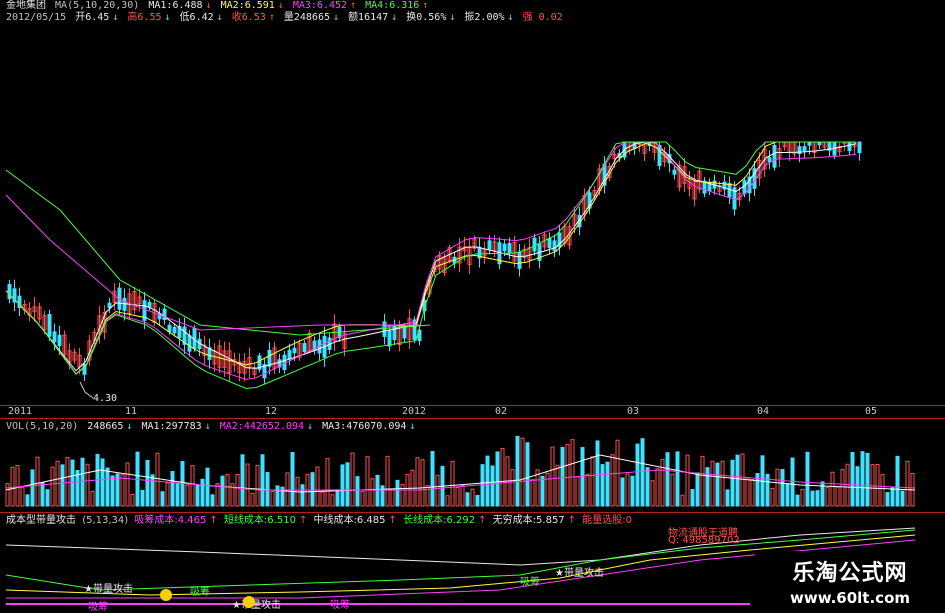  Describe the element at coordinates (105, 398) in the screenshot. I see `low-price-marker: 4.30` at that location.